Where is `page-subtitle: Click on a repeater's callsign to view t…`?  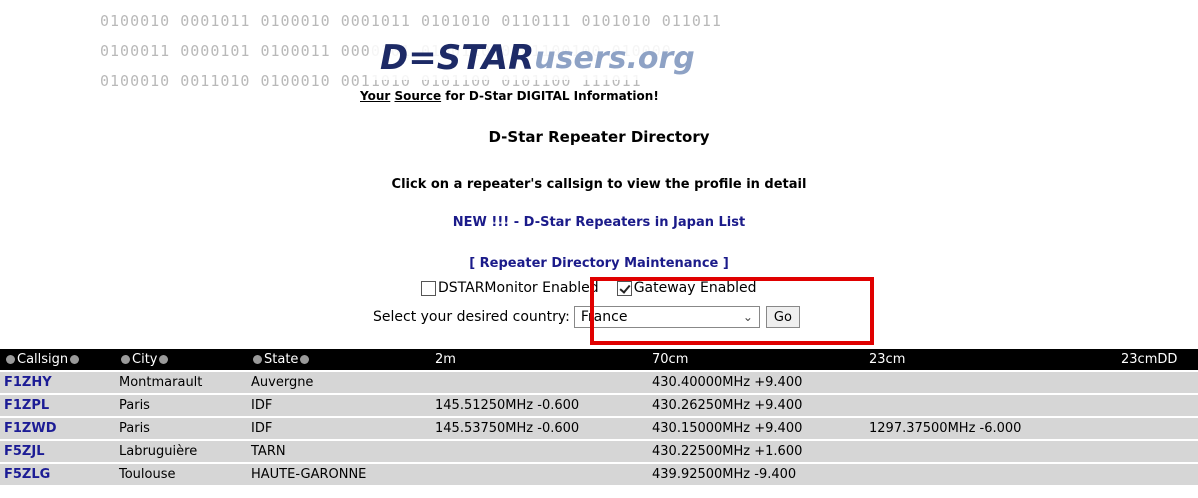 page-subtitle: Click on a repeater's callsign to view t… is located at coordinates (599, 184).